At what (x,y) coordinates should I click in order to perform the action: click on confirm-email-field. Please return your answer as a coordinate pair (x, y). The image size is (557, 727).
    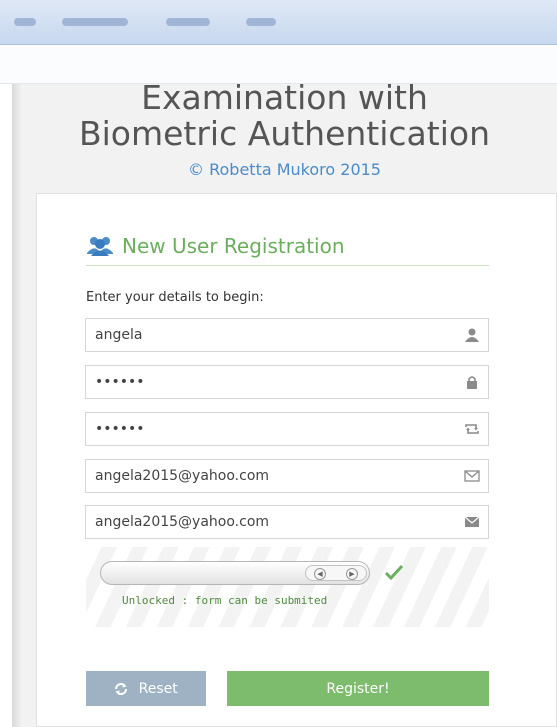
    Looking at the image, I should click on (287, 522).